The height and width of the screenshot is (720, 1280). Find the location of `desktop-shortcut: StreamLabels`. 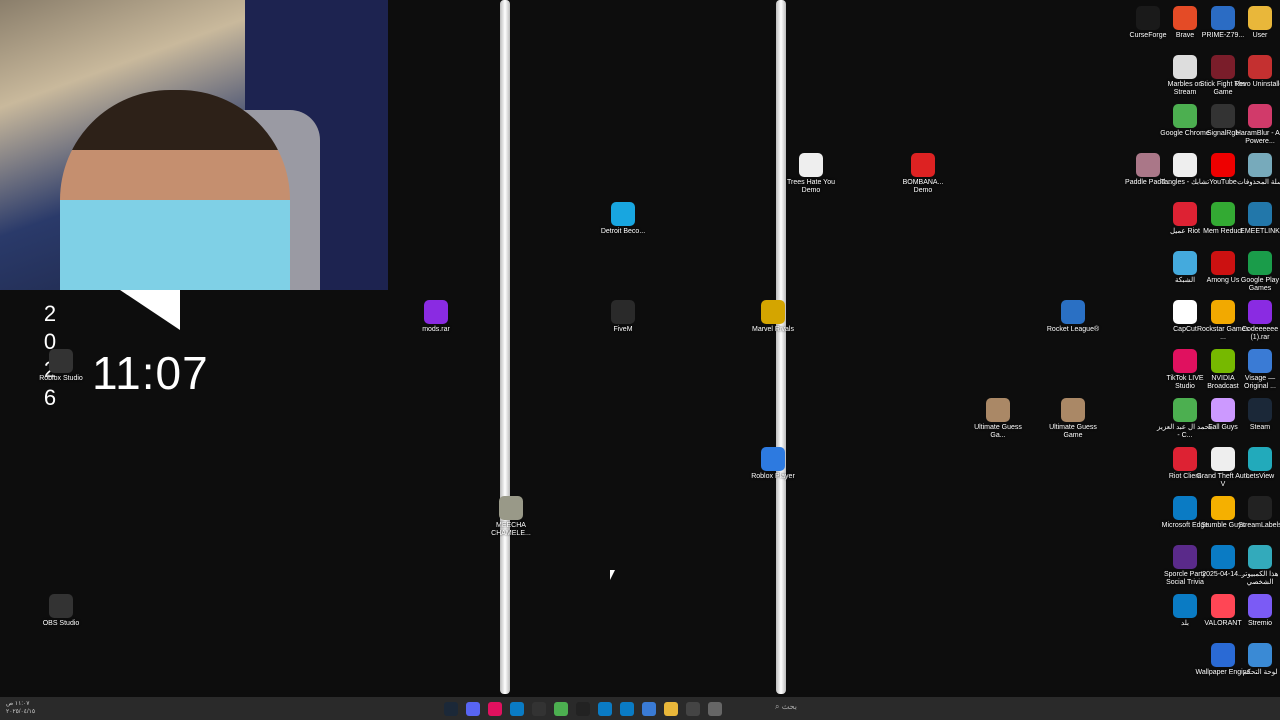

desktop-shortcut: StreamLabels is located at coordinates (1256, 513).